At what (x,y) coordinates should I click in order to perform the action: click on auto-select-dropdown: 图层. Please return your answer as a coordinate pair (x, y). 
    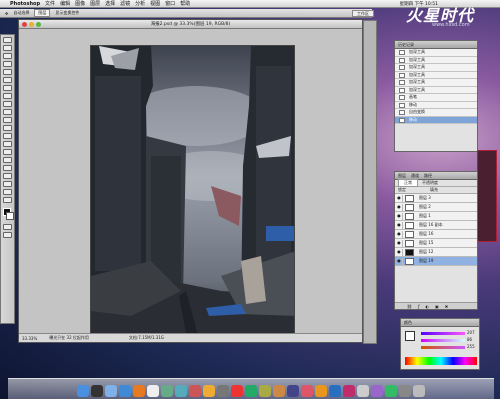
    Looking at the image, I should click on (42, 13).